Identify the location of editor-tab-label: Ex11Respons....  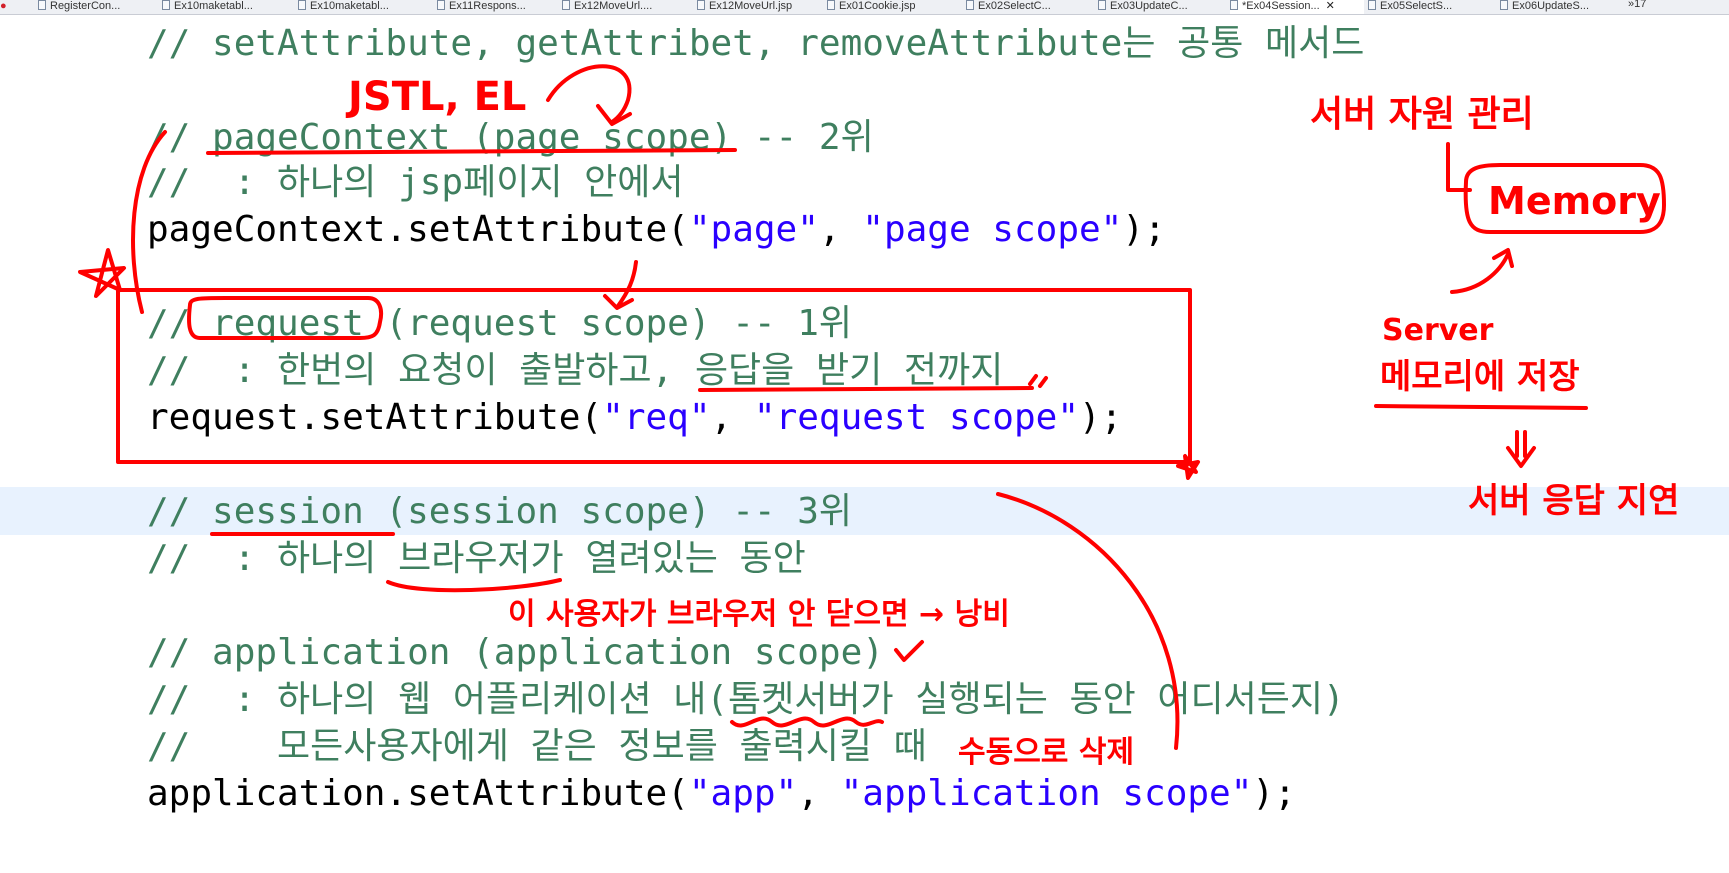
(487, 6).